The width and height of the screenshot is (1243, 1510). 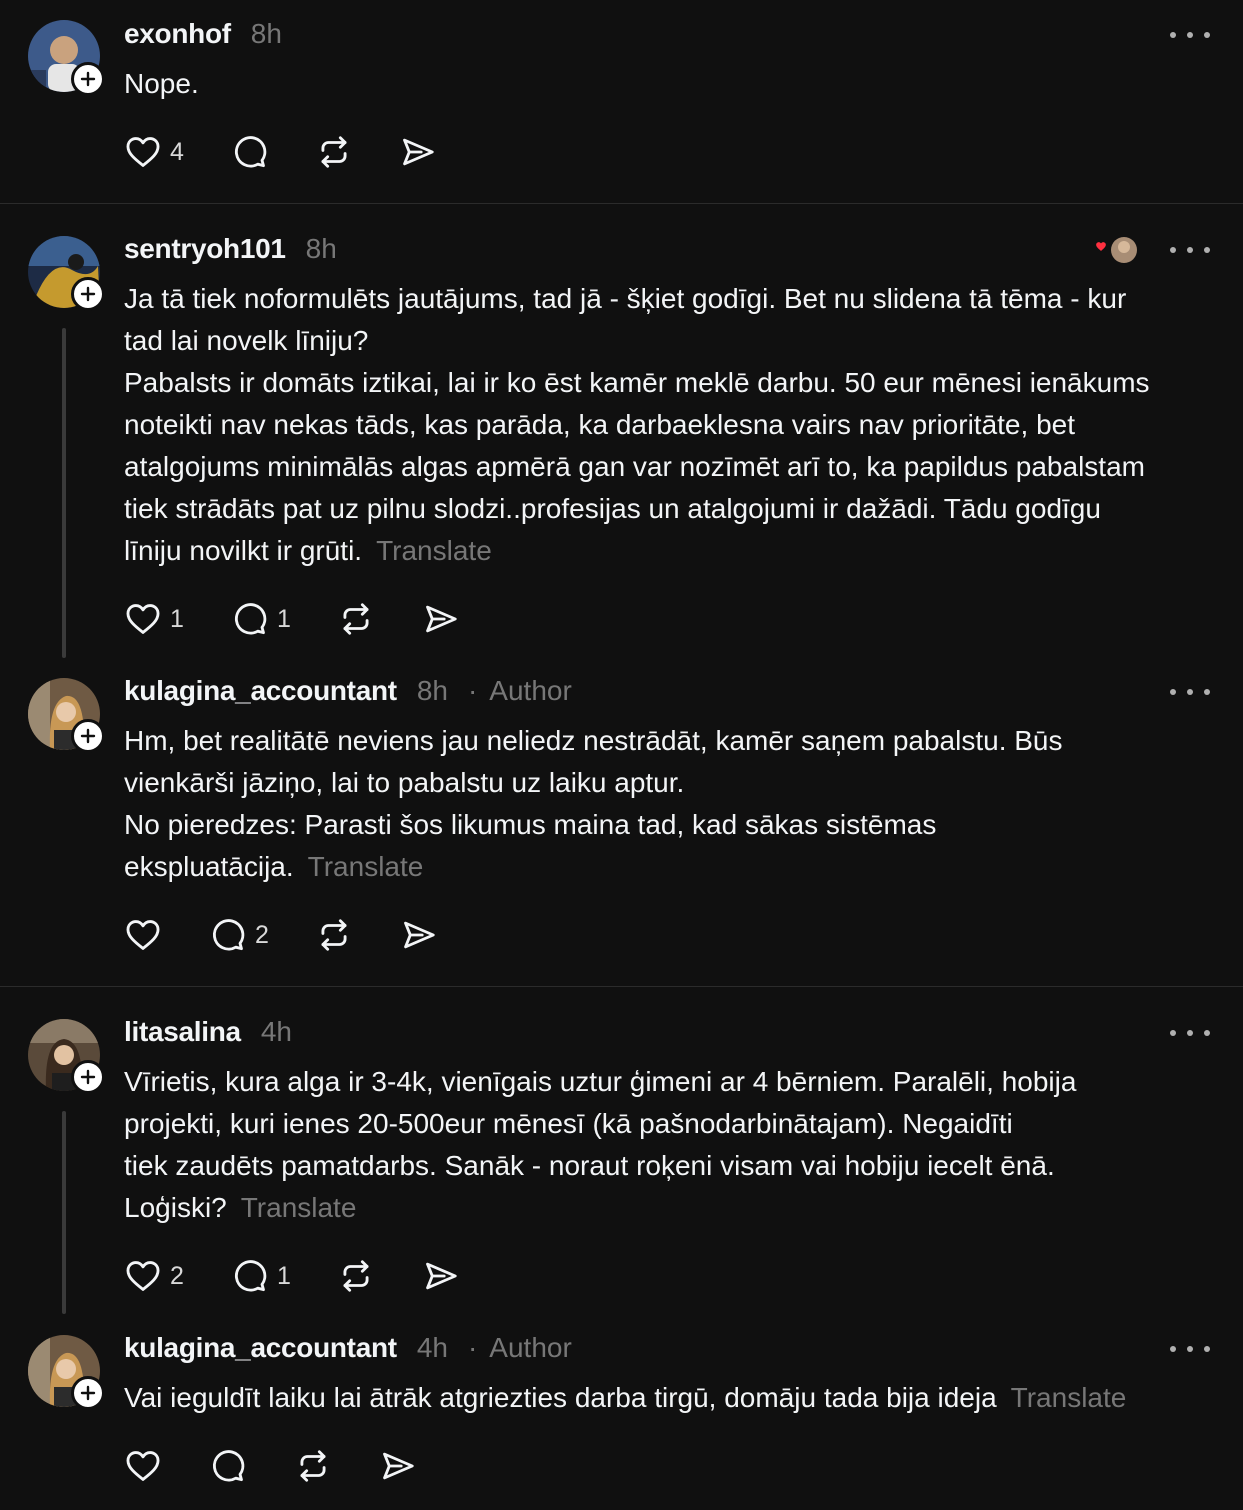 What do you see at coordinates (177, 34) in the screenshot?
I see `username: exonhof` at bounding box center [177, 34].